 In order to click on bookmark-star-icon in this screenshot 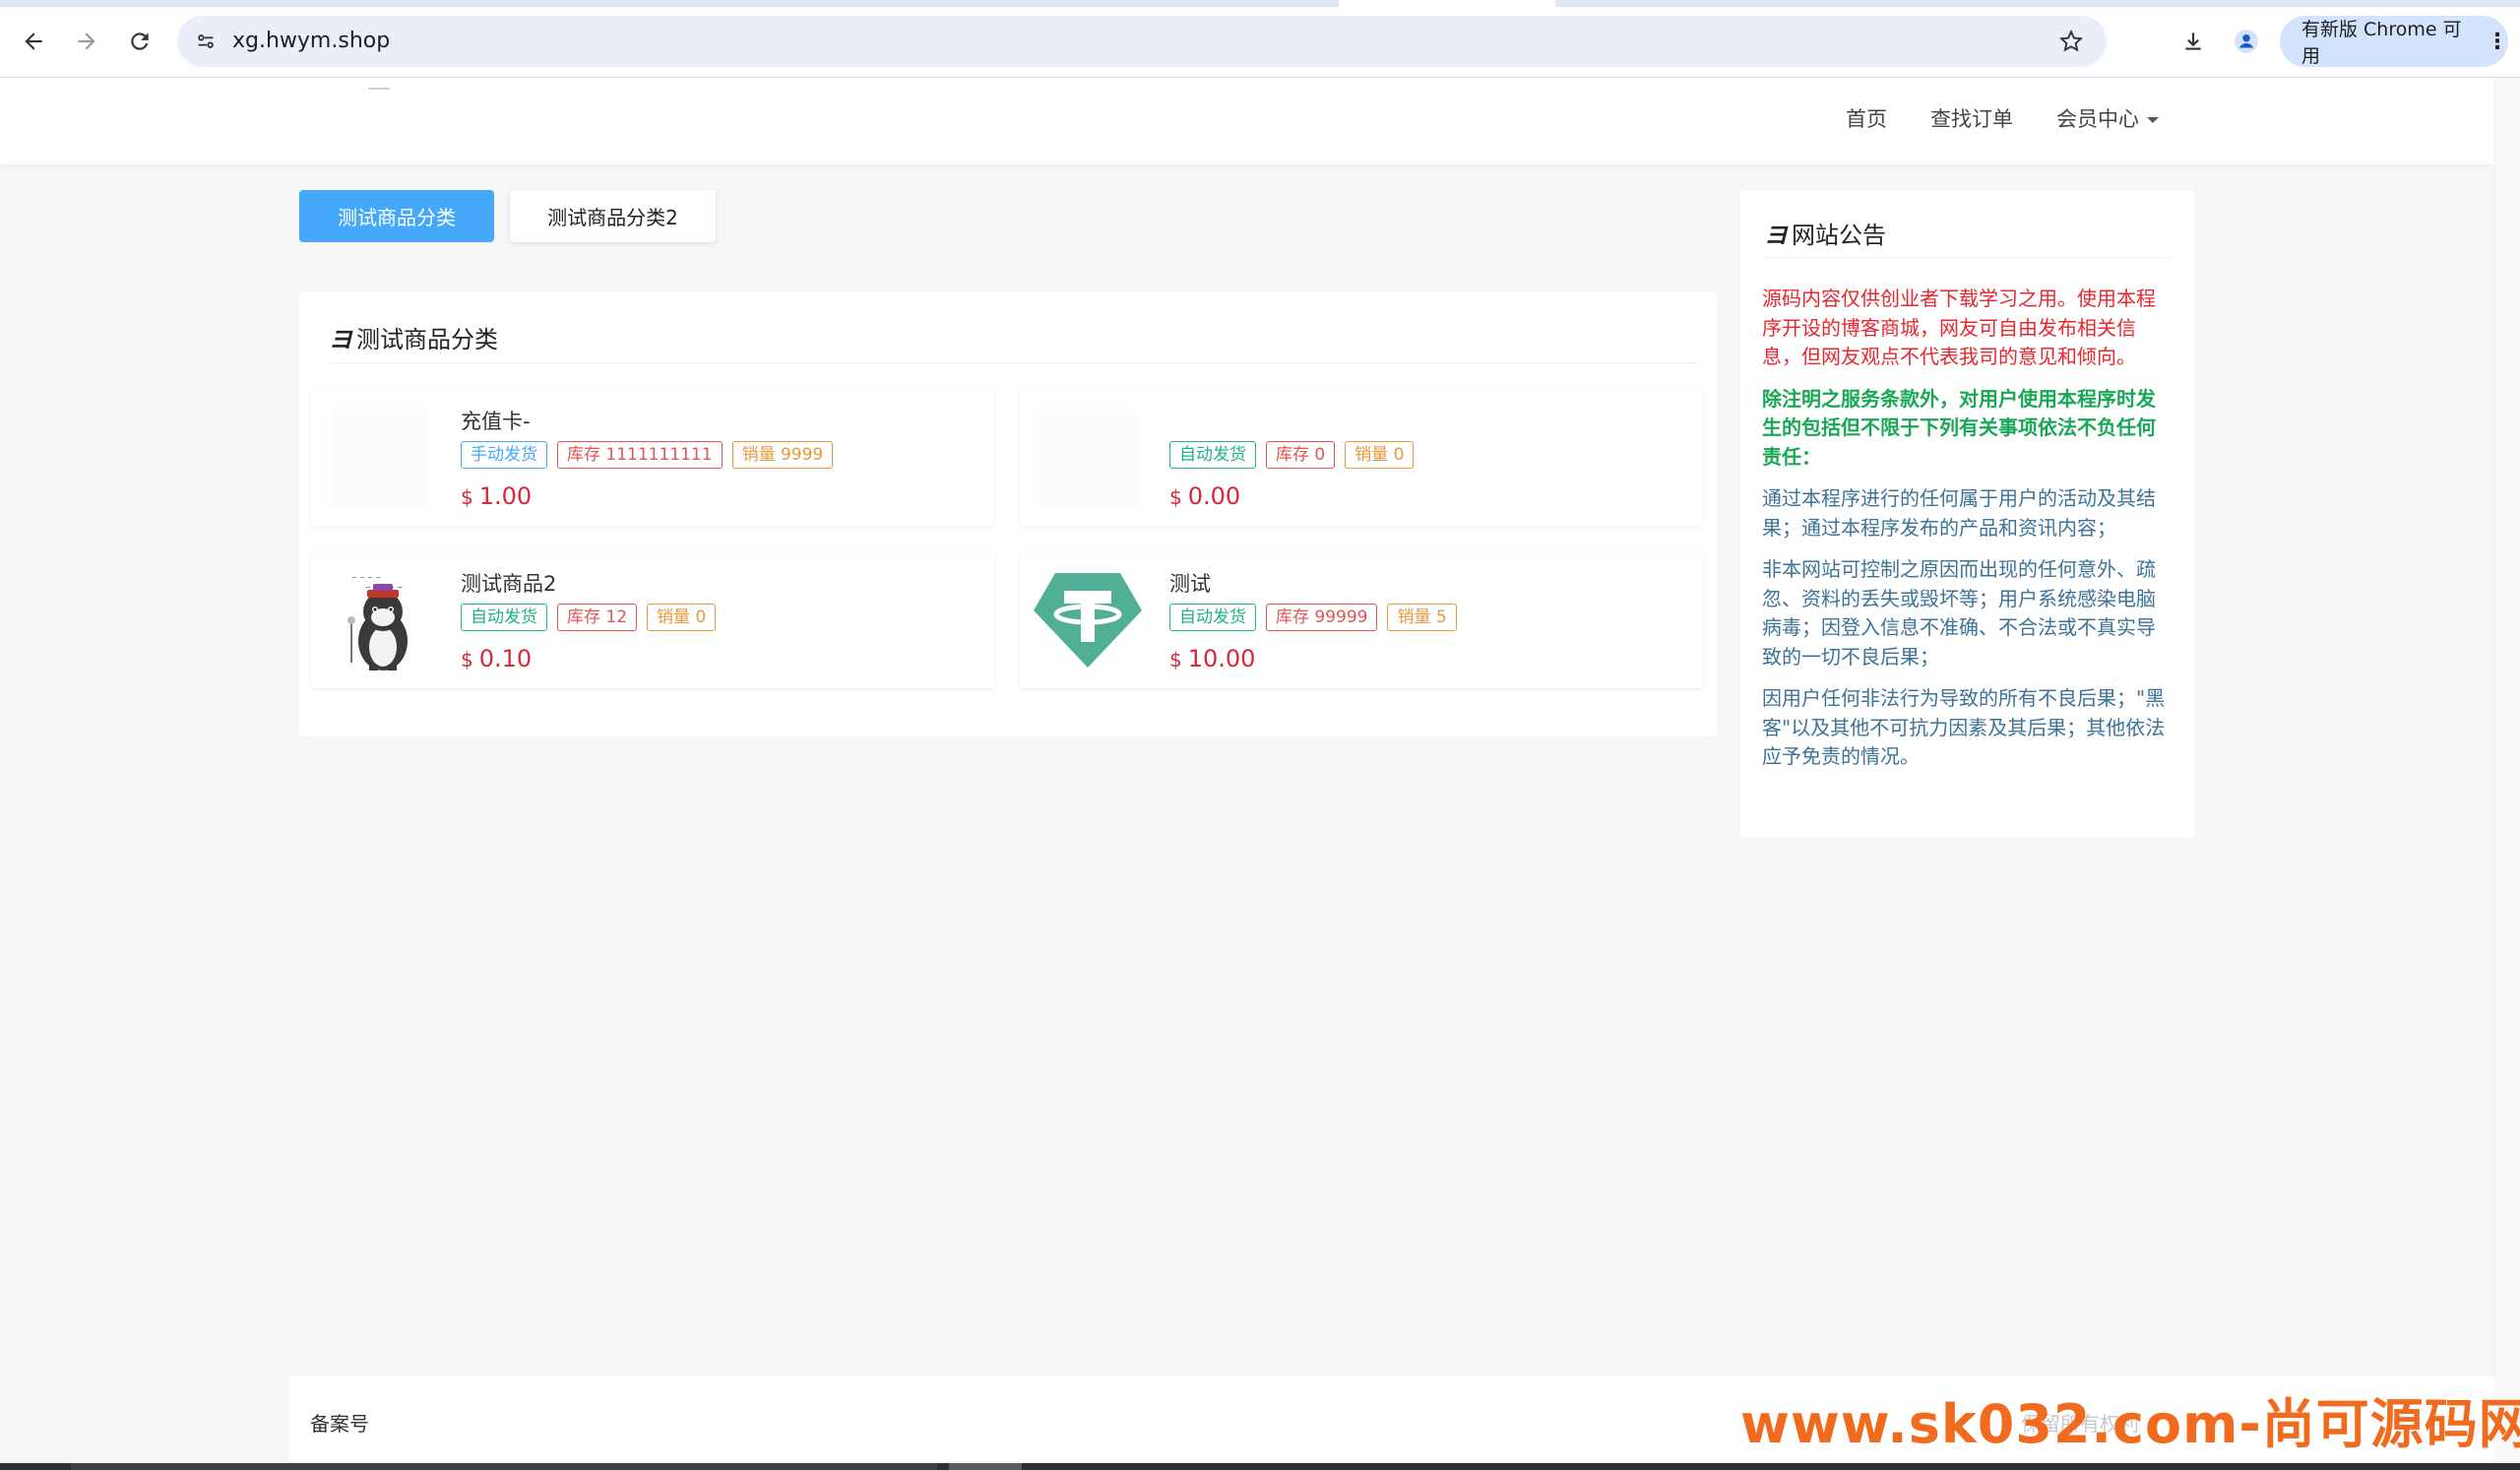, I will do `click(2071, 41)`.